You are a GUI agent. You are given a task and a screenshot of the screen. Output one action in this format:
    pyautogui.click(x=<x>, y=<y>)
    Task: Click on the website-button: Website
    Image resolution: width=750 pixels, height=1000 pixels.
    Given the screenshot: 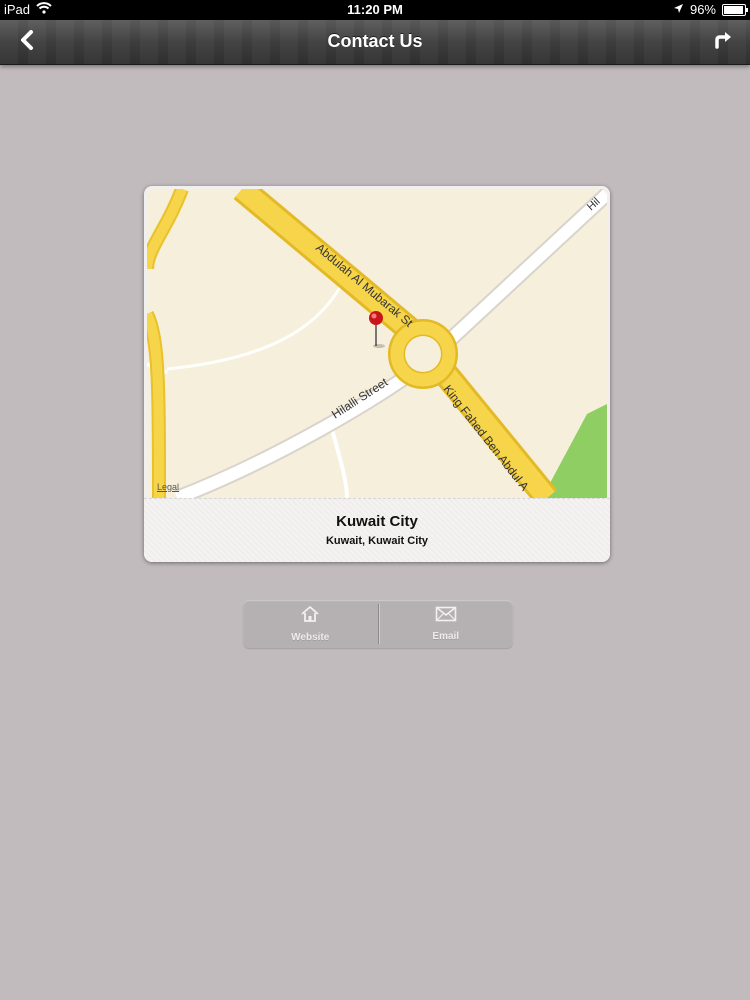 What is the action you would take?
    pyautogui.click(x=310, y=624)
    